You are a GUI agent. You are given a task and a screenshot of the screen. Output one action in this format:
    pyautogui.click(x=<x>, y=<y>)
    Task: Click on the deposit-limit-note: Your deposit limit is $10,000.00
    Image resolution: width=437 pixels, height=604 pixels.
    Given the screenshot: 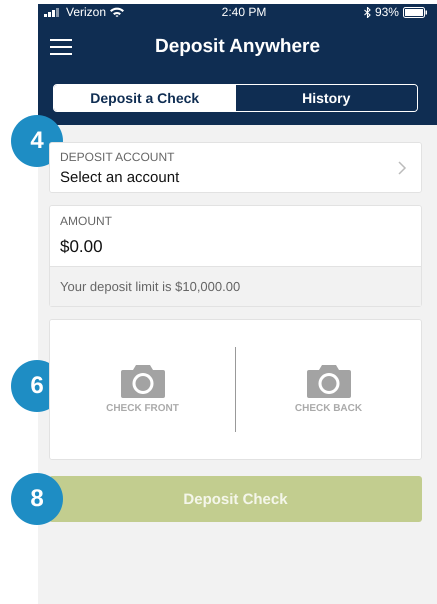 What is the action you would take?
    pyautogui.click(x=235, y=286)
    